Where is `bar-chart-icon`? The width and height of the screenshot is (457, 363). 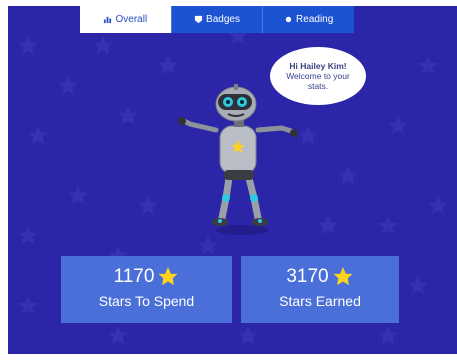 bar-chart-icon is located at coordinates (107, 19).